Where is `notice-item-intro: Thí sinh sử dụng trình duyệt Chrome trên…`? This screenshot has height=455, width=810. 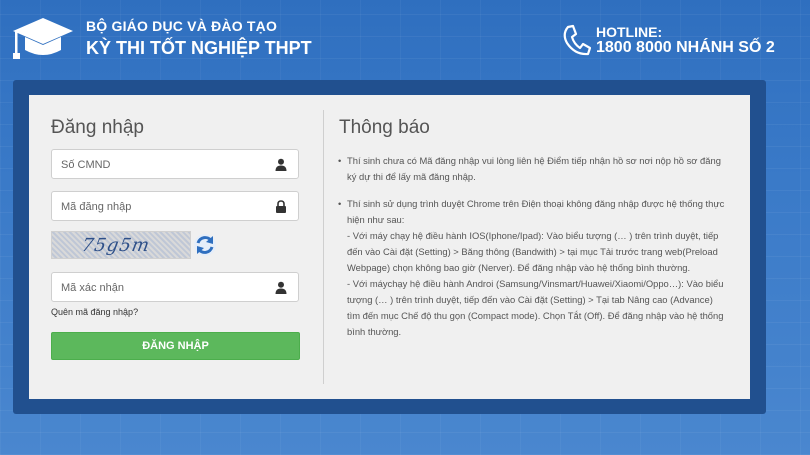 notice-item-intro: Thí sinh sử dụng trình duyệt Chrome trên… is located at coordinates (536, 211).